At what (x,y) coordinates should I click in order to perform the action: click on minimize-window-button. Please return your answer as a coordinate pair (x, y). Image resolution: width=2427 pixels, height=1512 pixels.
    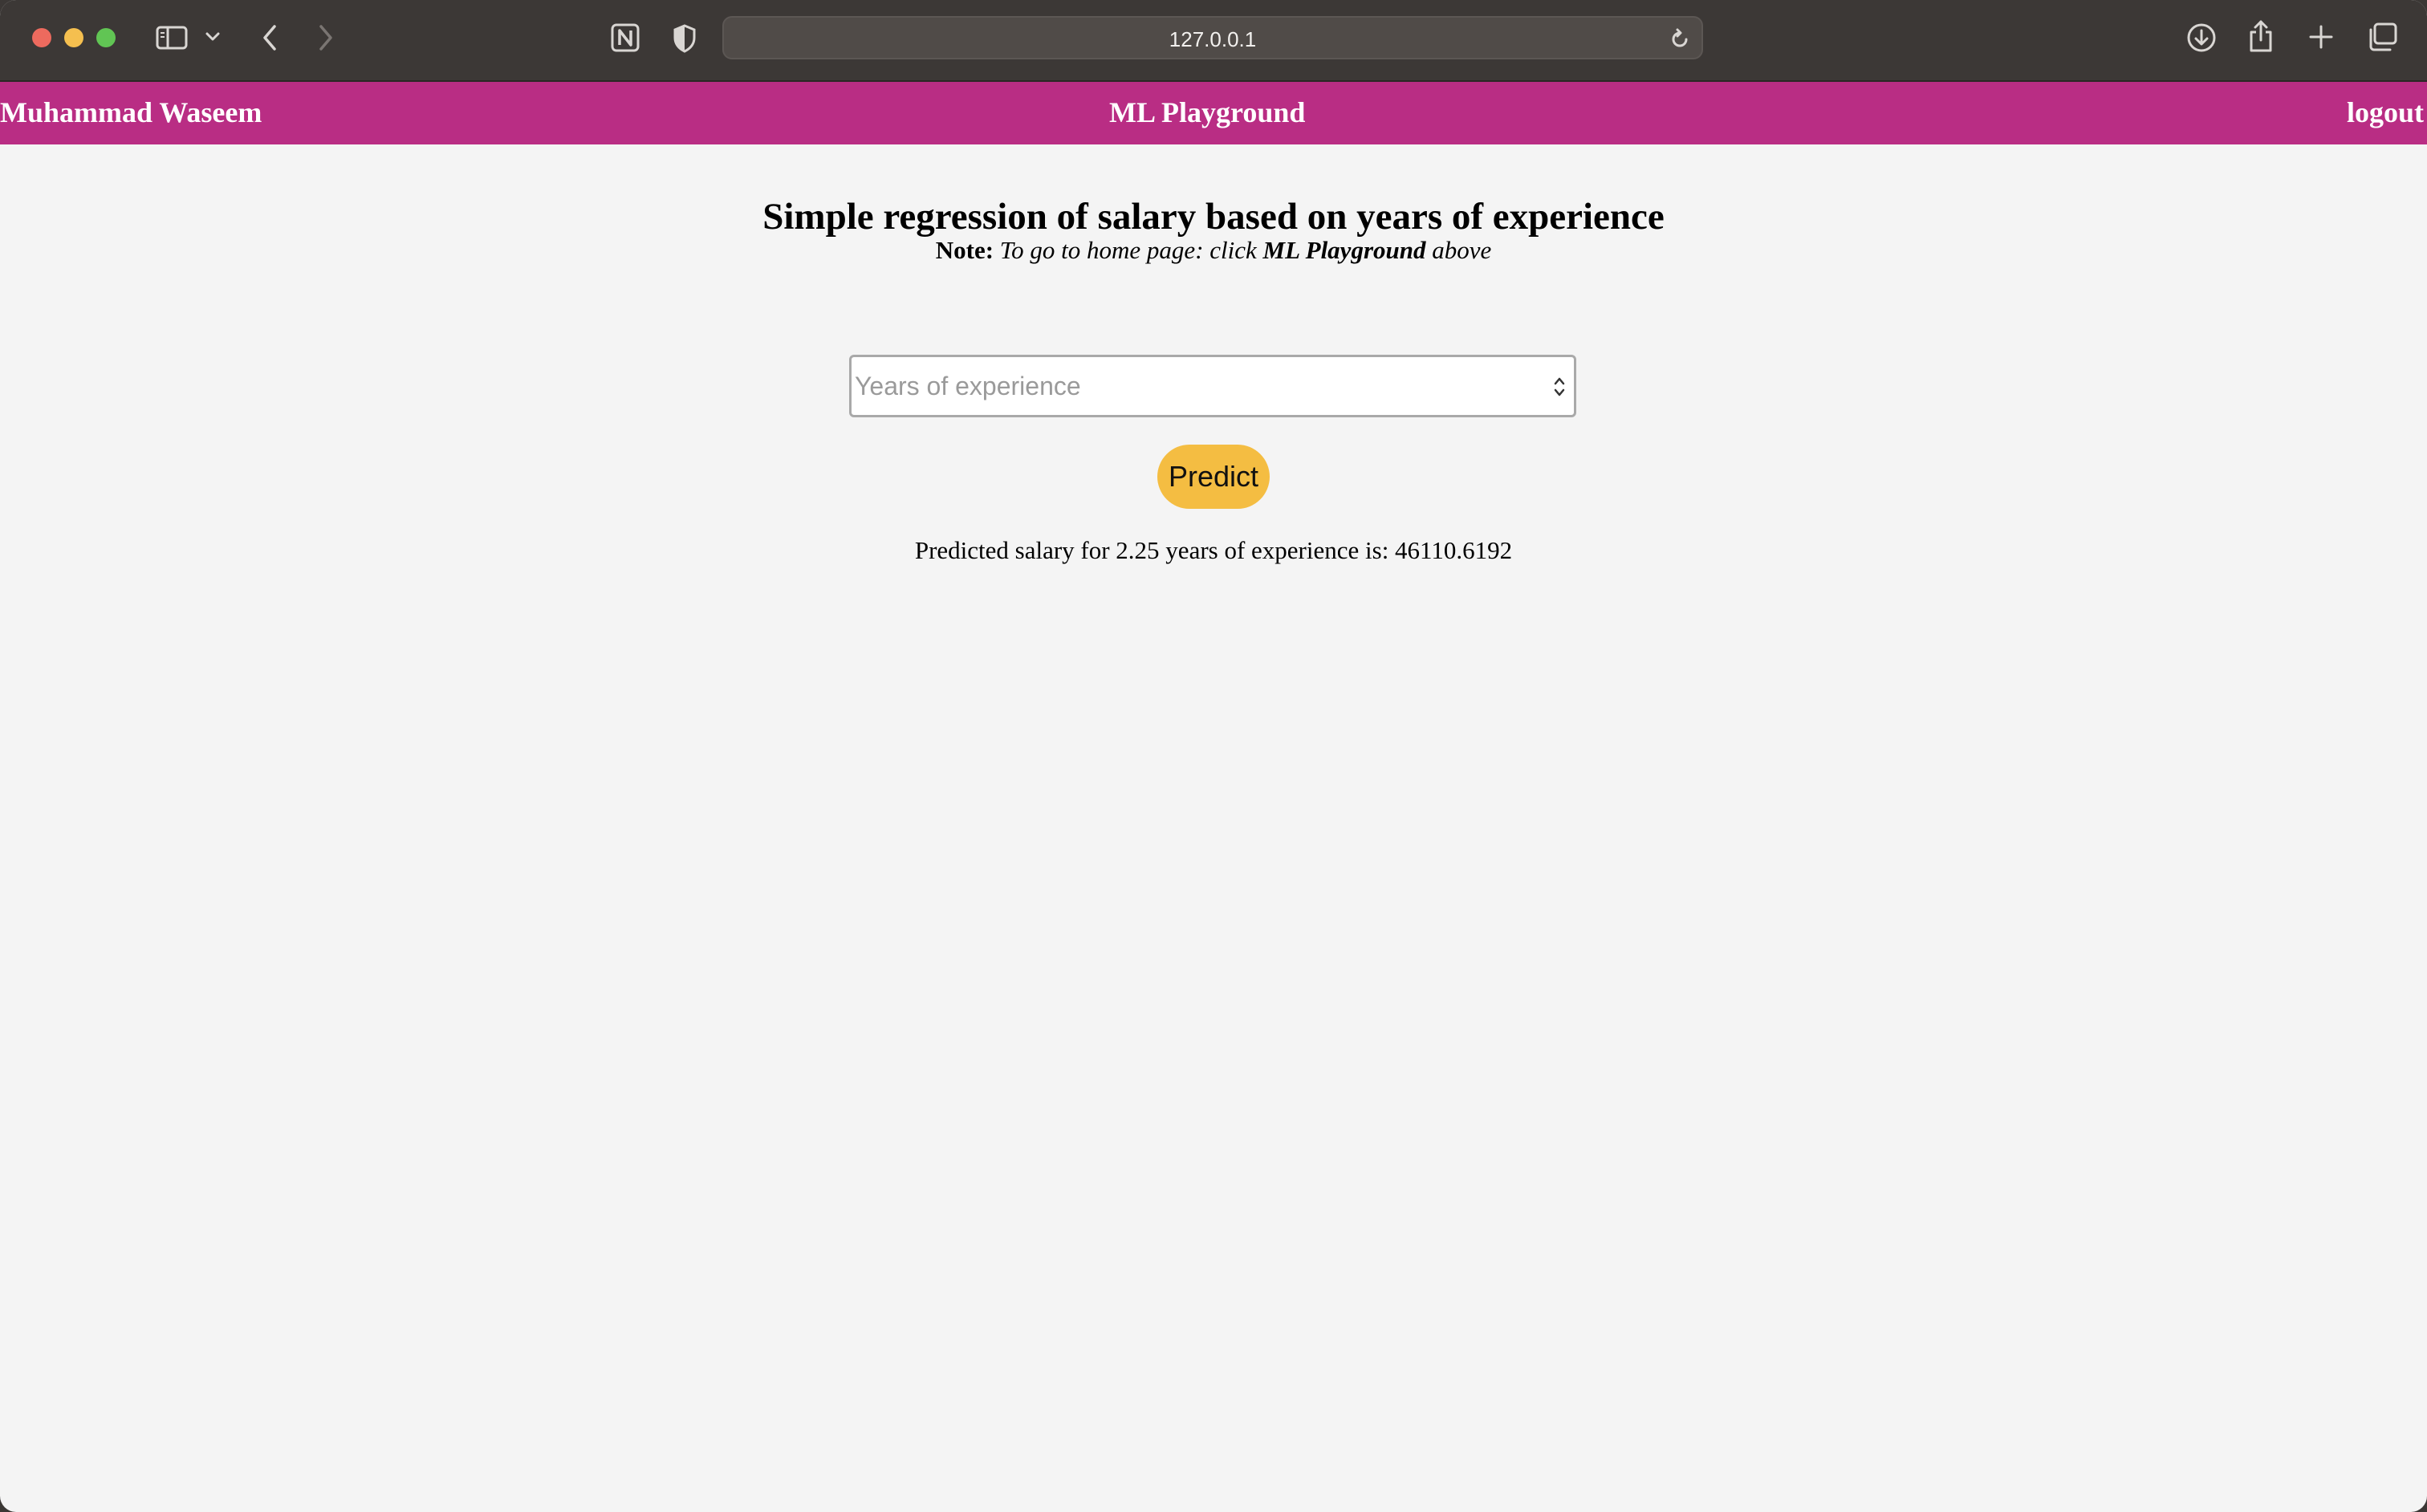
    Looking at the image, I should click on (73, 37).